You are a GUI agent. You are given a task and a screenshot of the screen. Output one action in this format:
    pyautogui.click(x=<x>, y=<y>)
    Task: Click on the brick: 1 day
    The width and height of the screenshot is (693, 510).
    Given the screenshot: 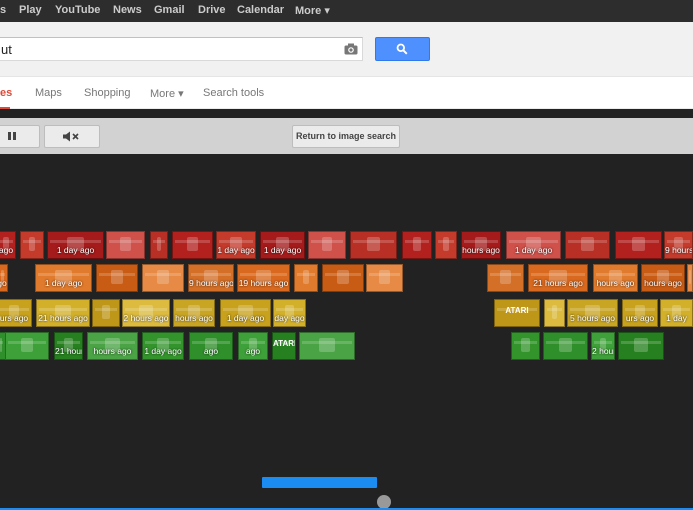 What is the action you would take?
    pyautogui.click(x=676, y=313)
    